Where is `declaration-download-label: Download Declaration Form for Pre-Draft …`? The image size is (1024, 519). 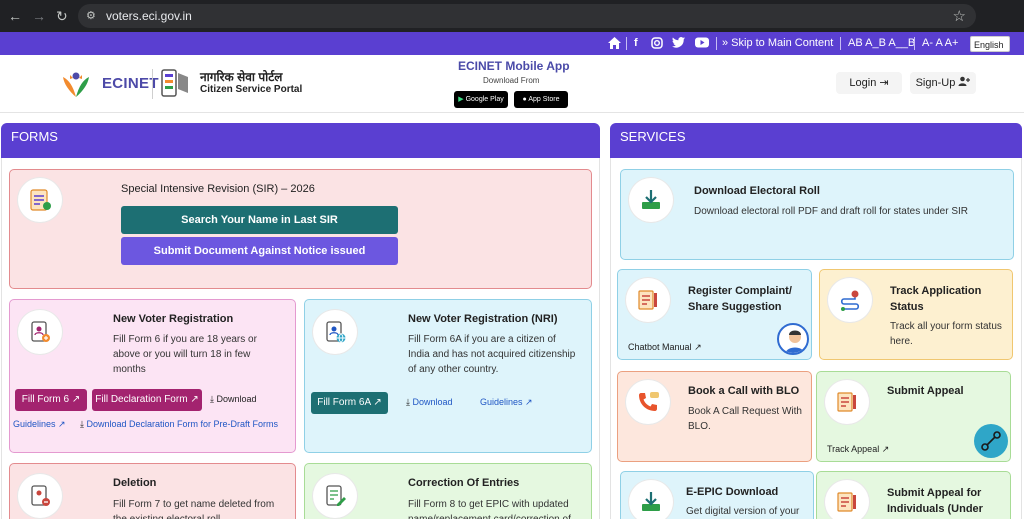 declaration-download-label: Download Declaration Form for Pre-Draft … is located at coordinates (182, 424).